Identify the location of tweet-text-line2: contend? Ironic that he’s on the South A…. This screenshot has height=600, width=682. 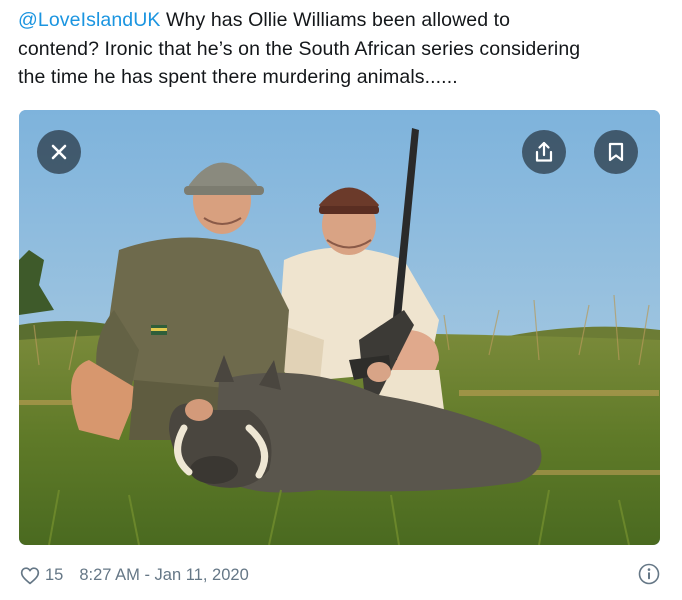
(299, 48).